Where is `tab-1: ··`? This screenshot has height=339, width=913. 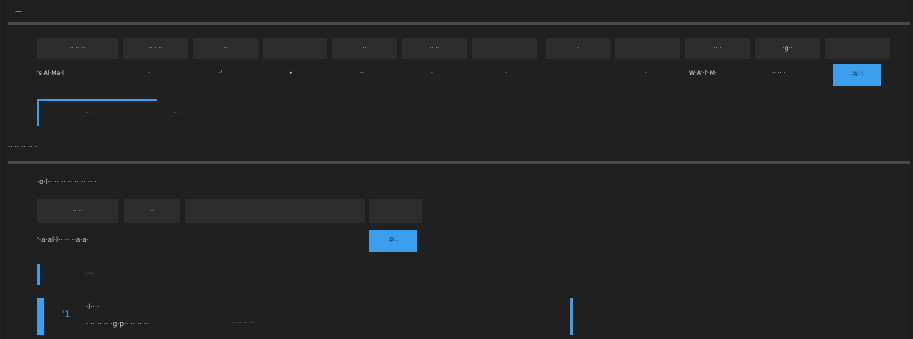
tab-1: ·· is located at coordinates (87, 113).